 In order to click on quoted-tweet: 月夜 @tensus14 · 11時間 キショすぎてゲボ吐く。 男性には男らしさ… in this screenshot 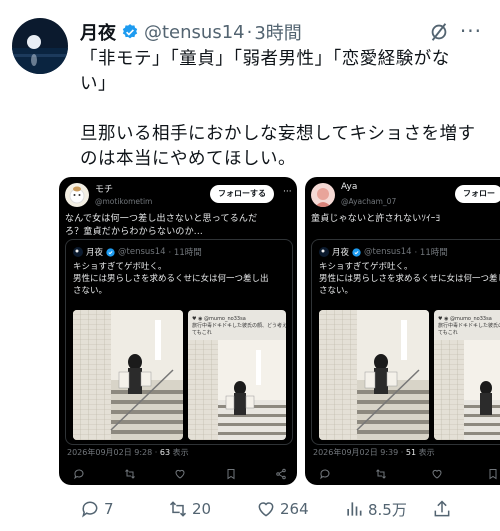, I will do `click(405, 342)`.